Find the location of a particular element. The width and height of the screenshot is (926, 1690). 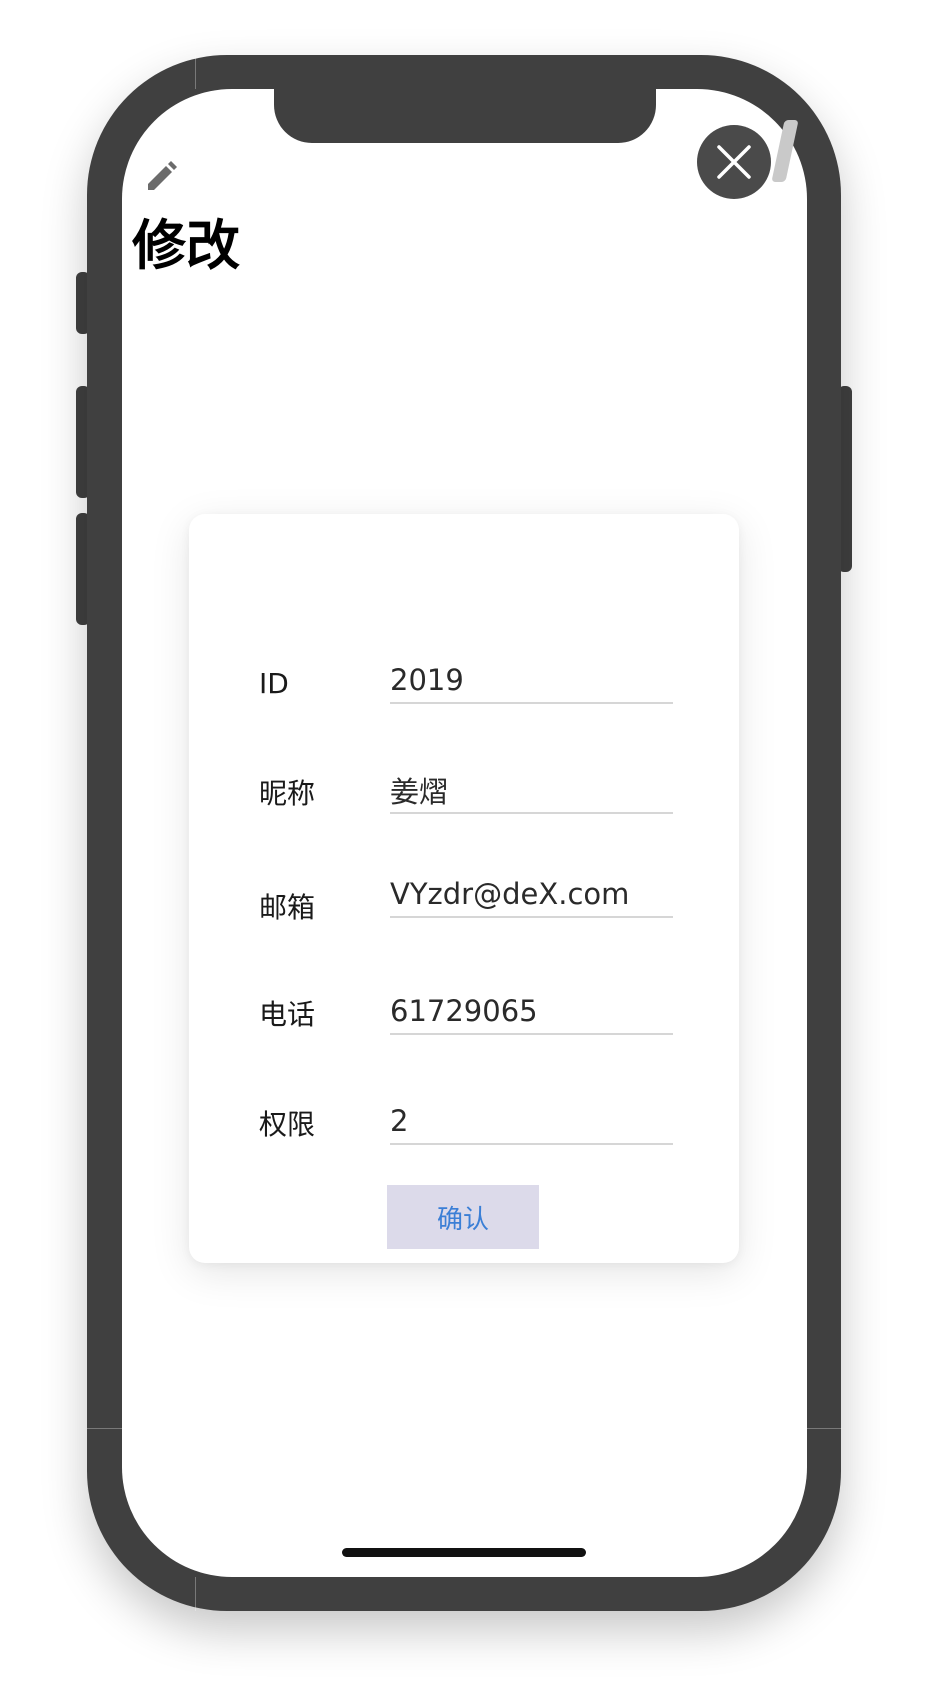

phone-label: 电话 is located at coordinates (287, 1014).